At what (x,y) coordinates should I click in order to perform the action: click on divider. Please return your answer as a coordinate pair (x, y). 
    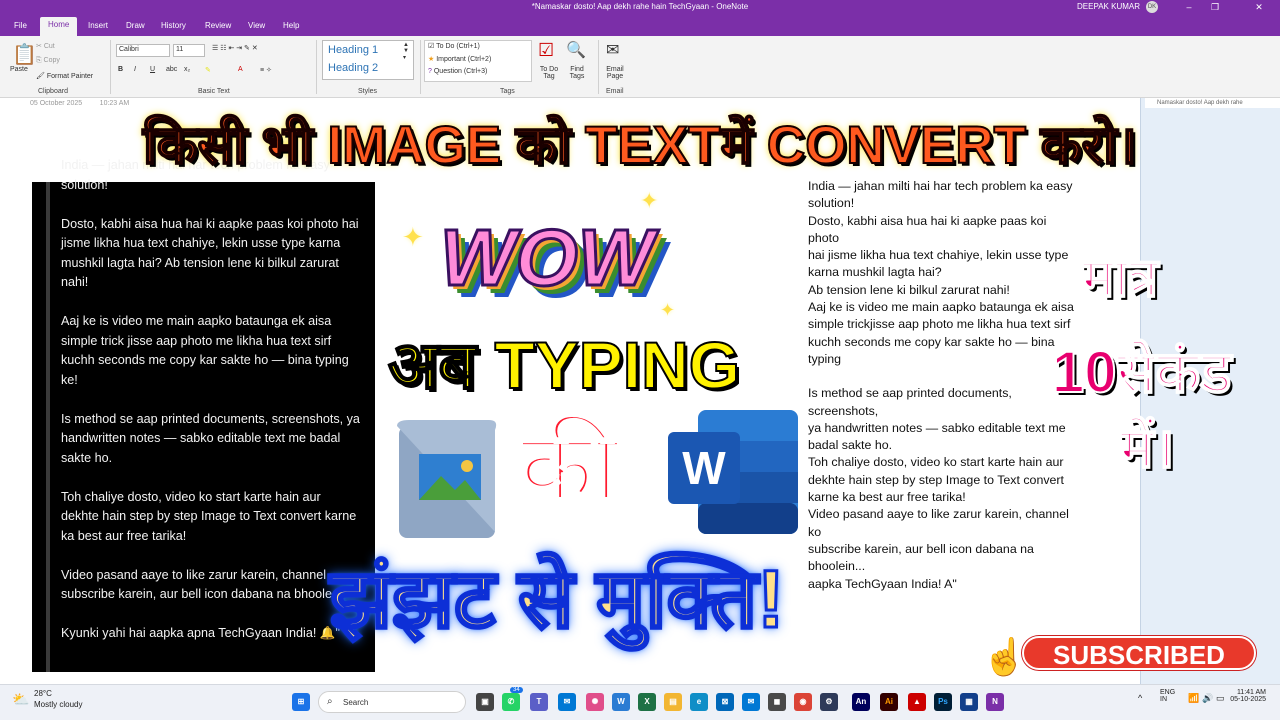
    Looking at the image, I should click on (110, 67).